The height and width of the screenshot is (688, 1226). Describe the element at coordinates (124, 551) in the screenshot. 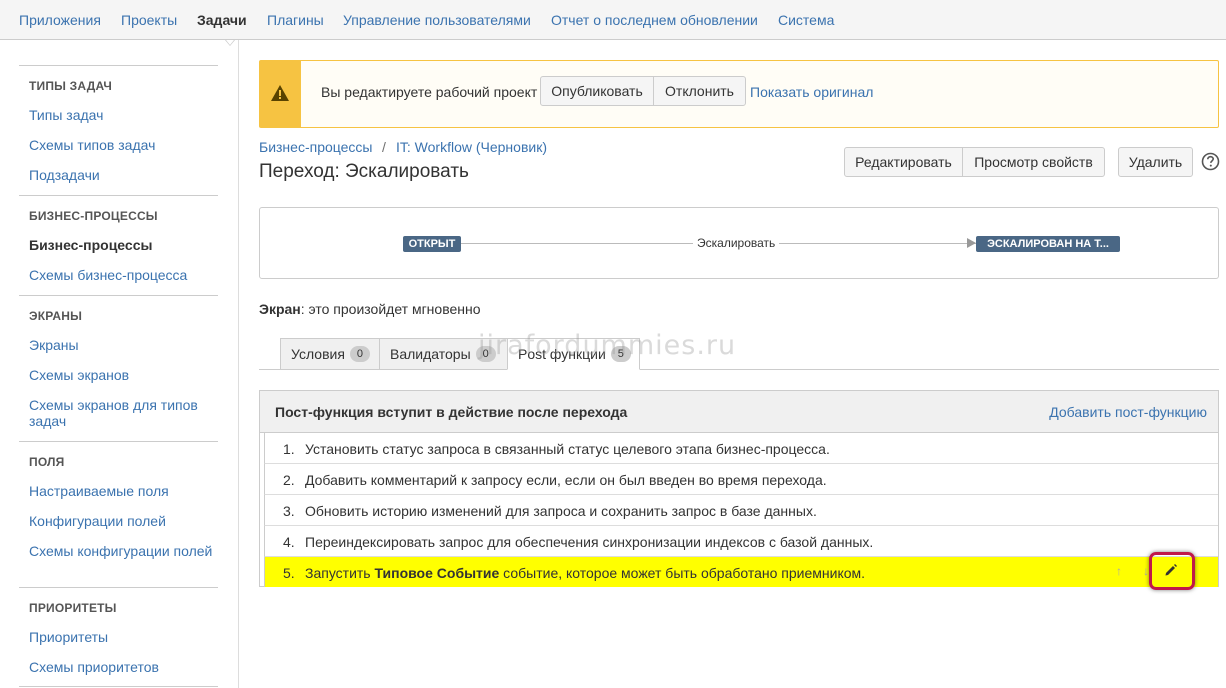

I see `sidebar-item-field-configuration-schemes: Схемы конфигурации полей` at that location.